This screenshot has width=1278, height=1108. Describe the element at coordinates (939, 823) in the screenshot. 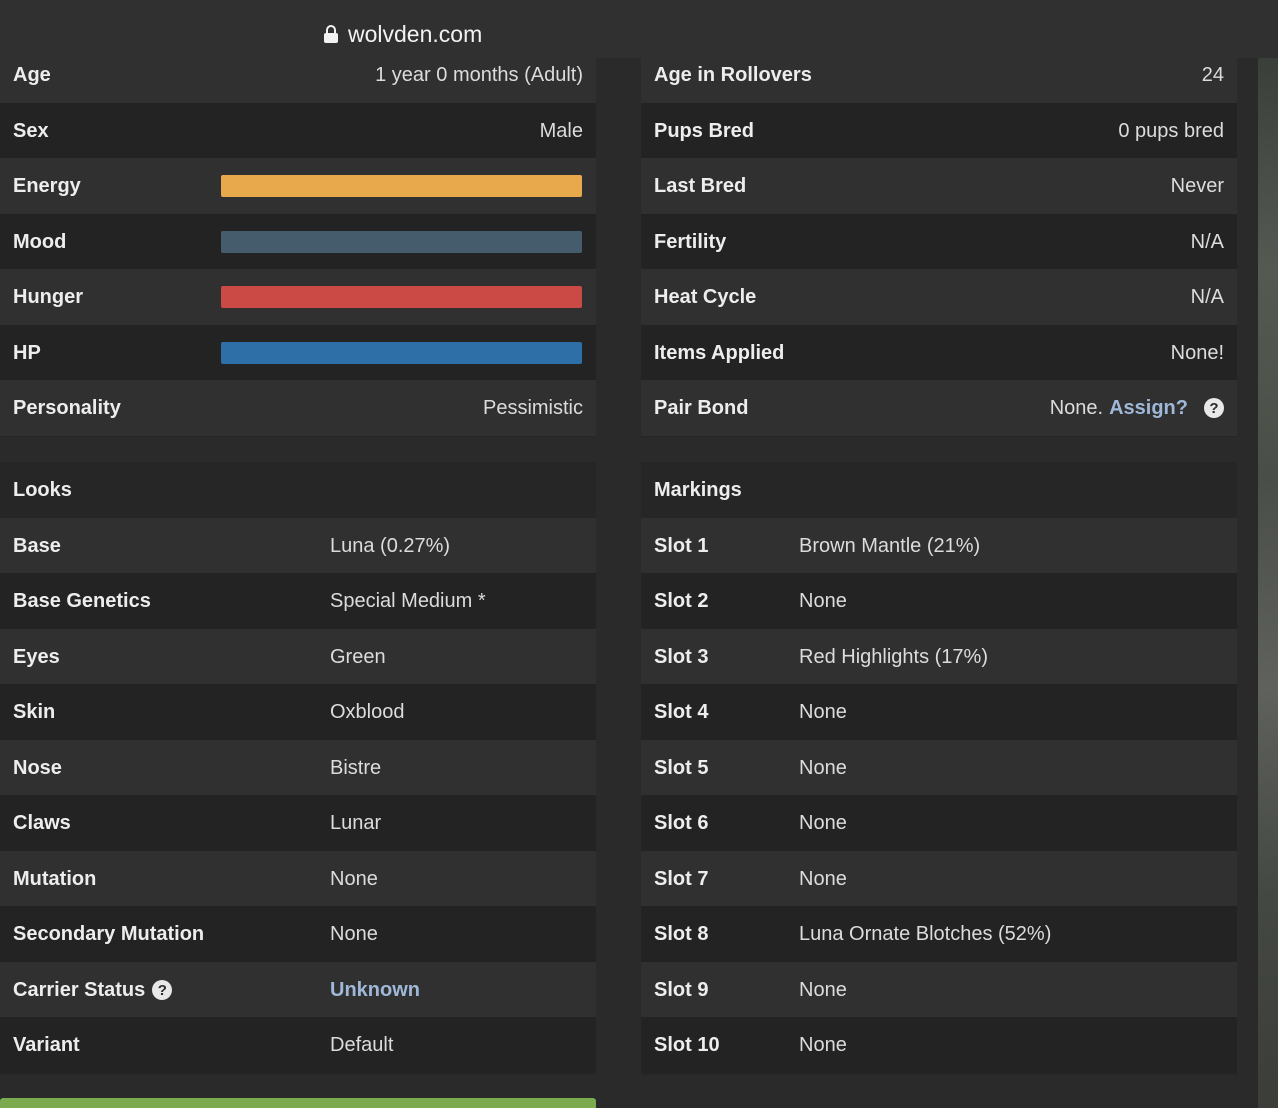

I see `marking-row: Slot 6 None` at that location.